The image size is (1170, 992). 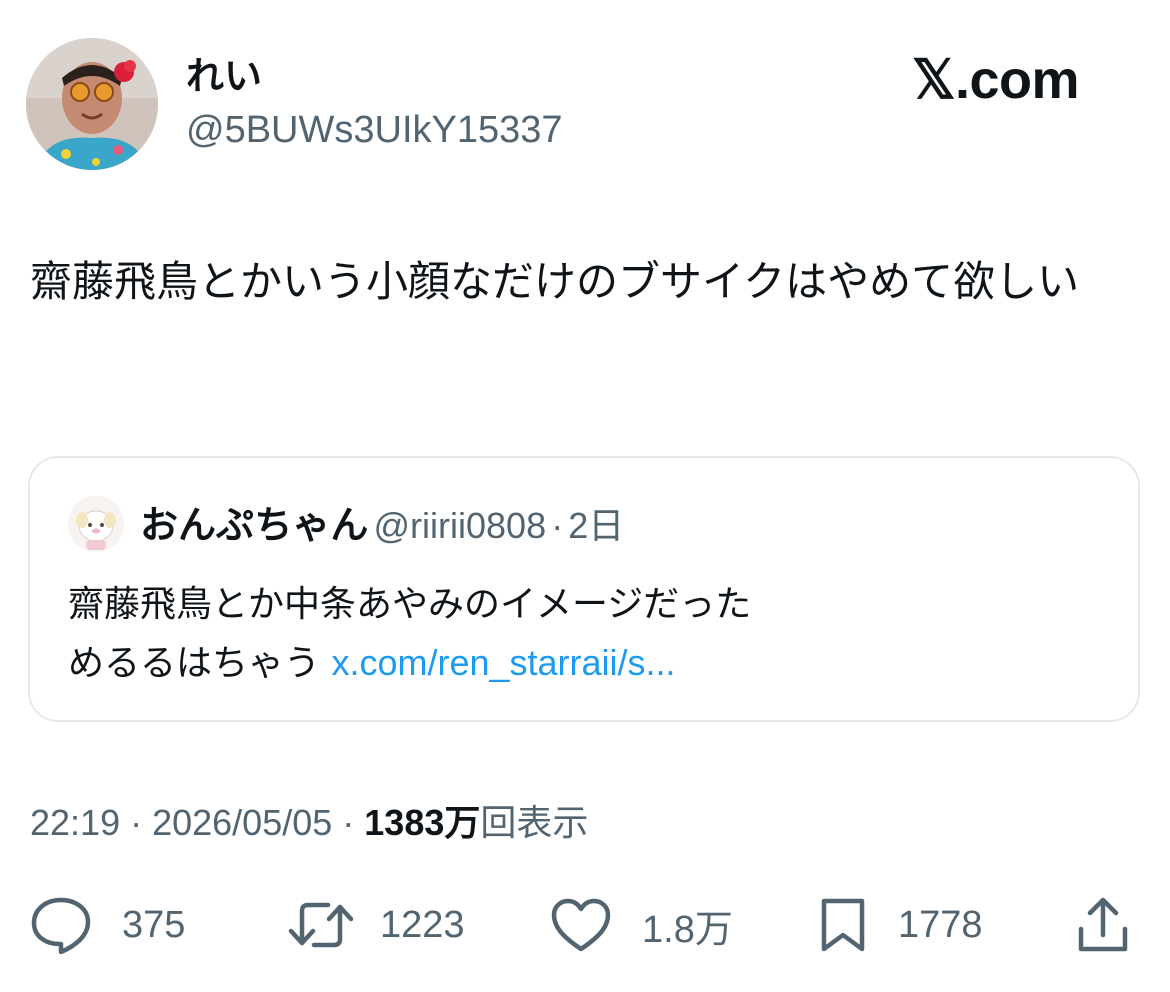 What do you see at coordinates (940, 924) in the screenshot?
I see `bookmark-count: 1778` at bounding box center [940, 924].